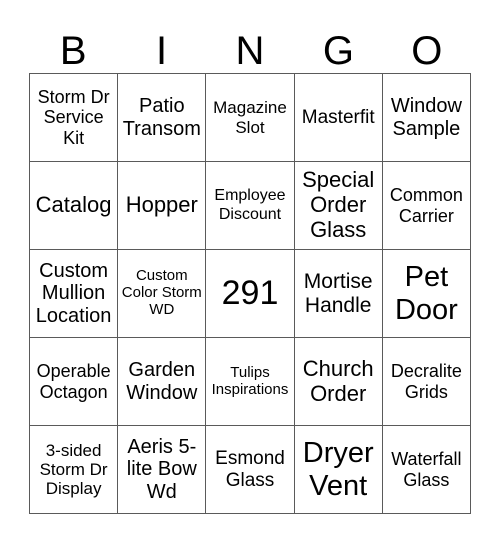 This screenshot has height=544, width=500. I want to click on cell-text: Custom Mullion Location, so click(73, 293).